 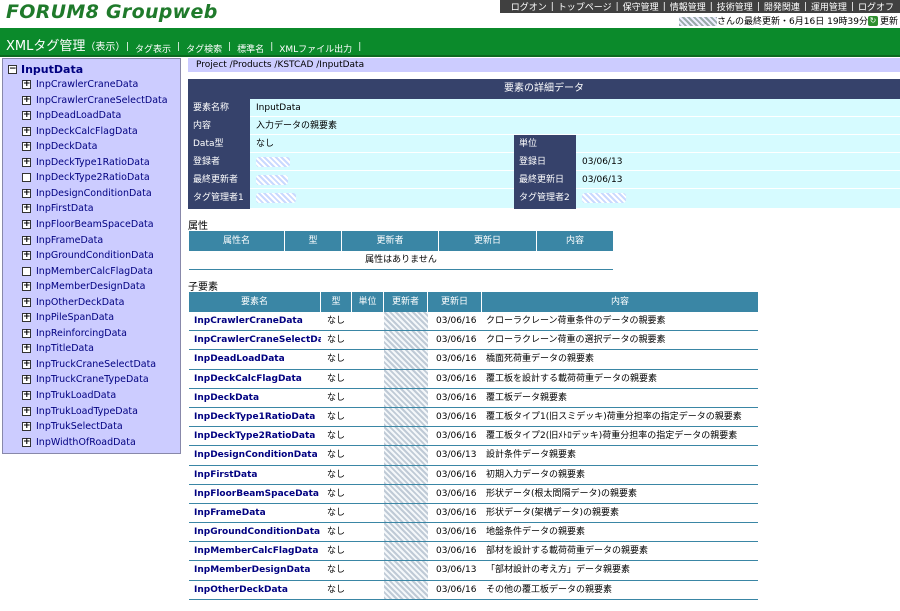 What do you see at coordinates (75, 318) in the screenshot?
I see `tree-item-label: InpPileSpanData` at bounding box center [75, 318].